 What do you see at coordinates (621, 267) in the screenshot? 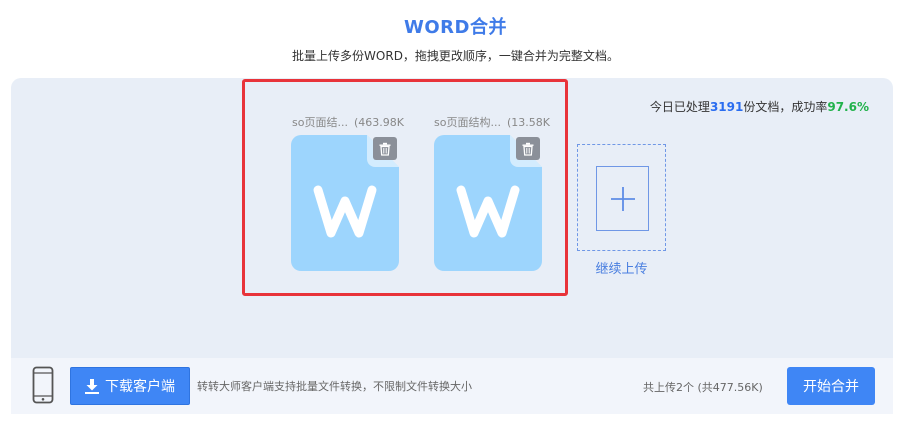
I see `continue-upload-label: 继续上传` at bounding box center [621, 267].